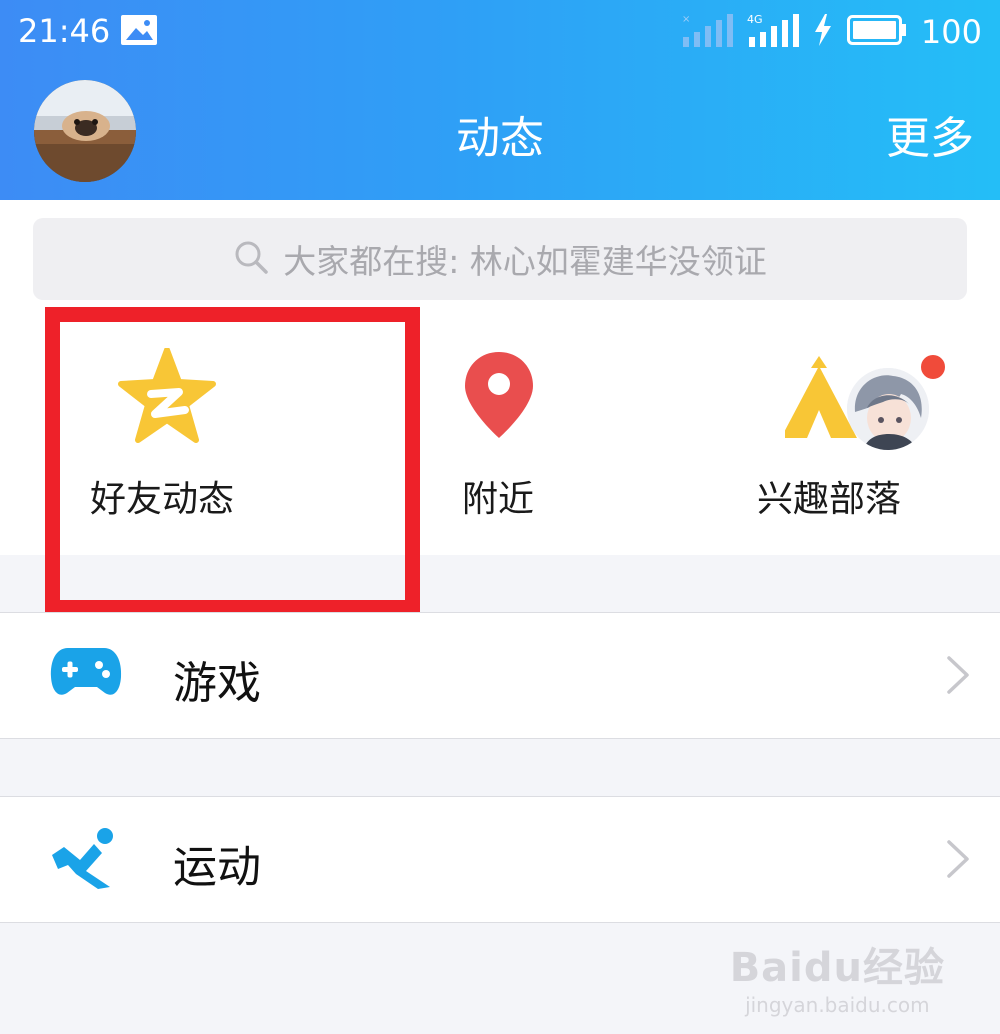 Image resolution: width=1000 pixels, height=1034 pixels. I want to click on search-input: 大家都在搜: 林心如霍建华没领证, so click(500, 259).